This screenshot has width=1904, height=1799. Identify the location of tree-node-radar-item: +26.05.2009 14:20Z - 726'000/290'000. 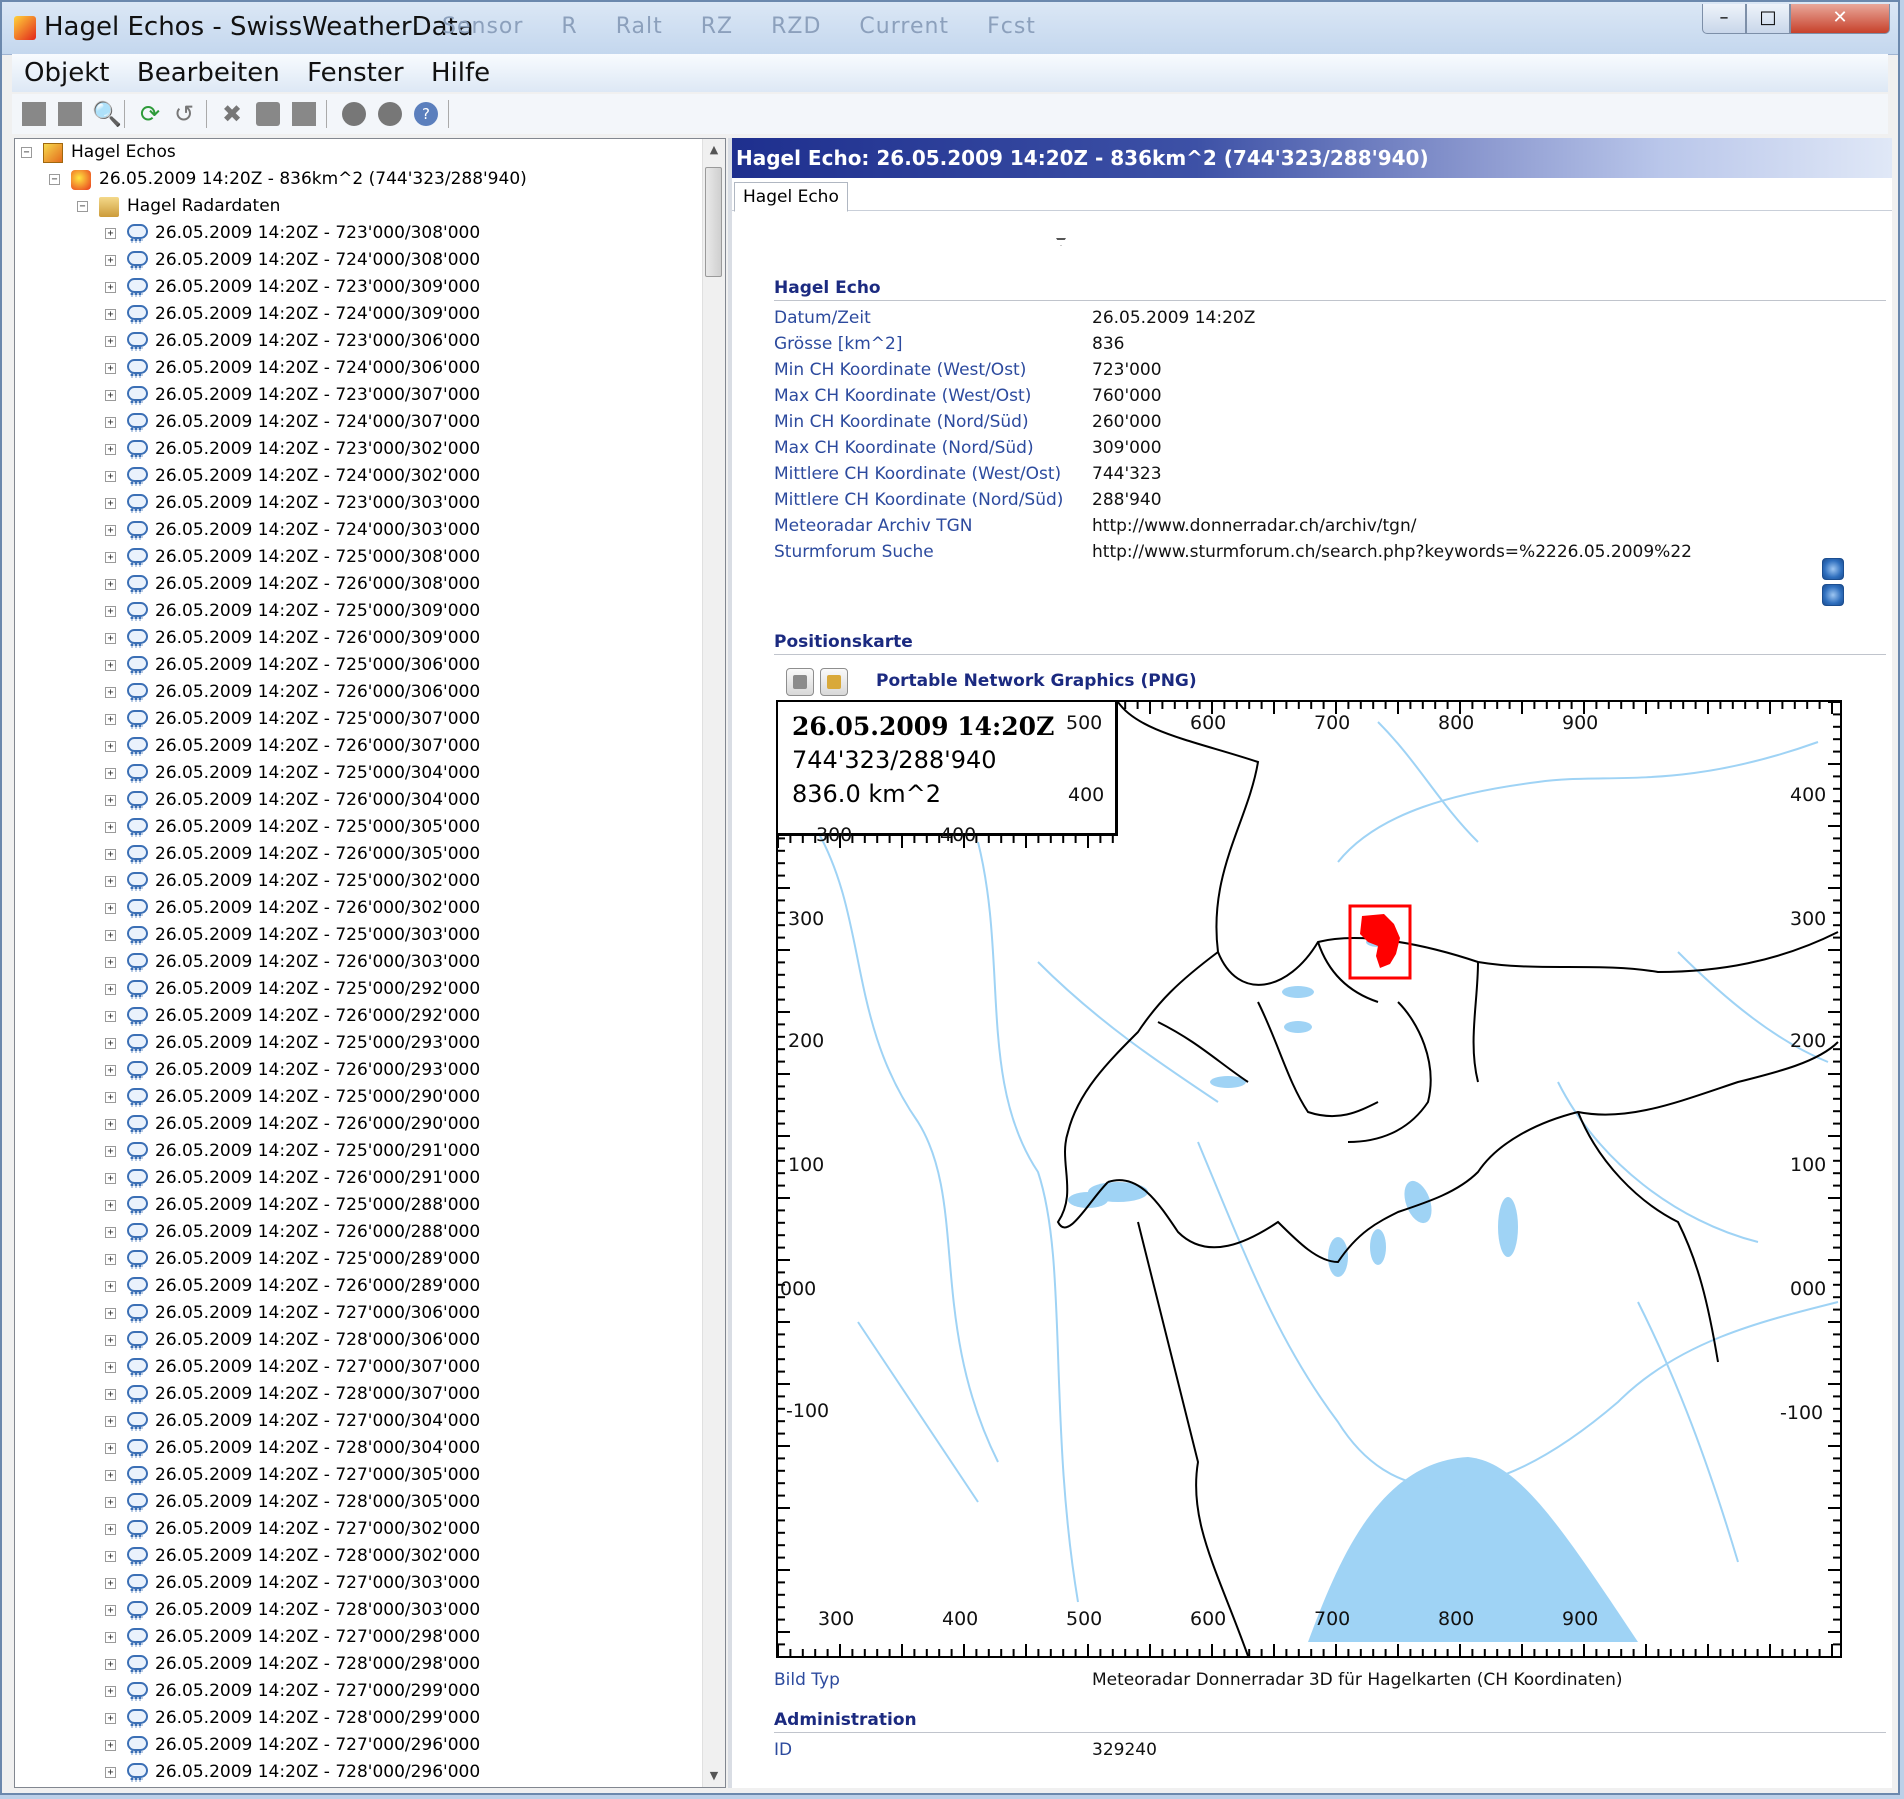
(358, 1124).